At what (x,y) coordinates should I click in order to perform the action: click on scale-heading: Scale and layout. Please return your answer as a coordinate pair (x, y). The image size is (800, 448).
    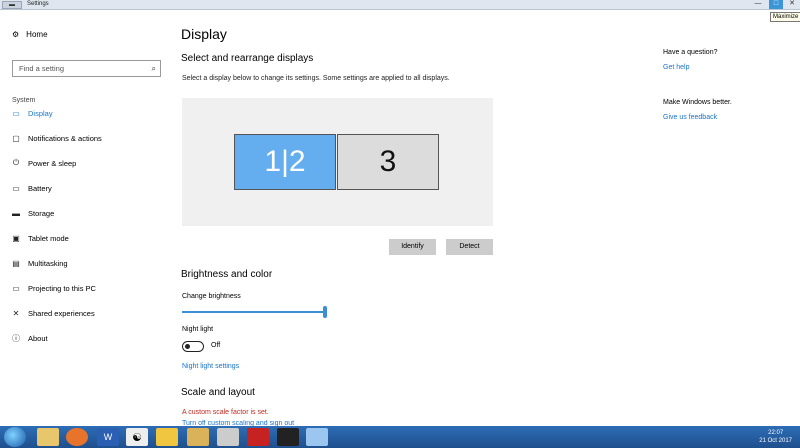
    Looking at the image, I should click on (218, 392).